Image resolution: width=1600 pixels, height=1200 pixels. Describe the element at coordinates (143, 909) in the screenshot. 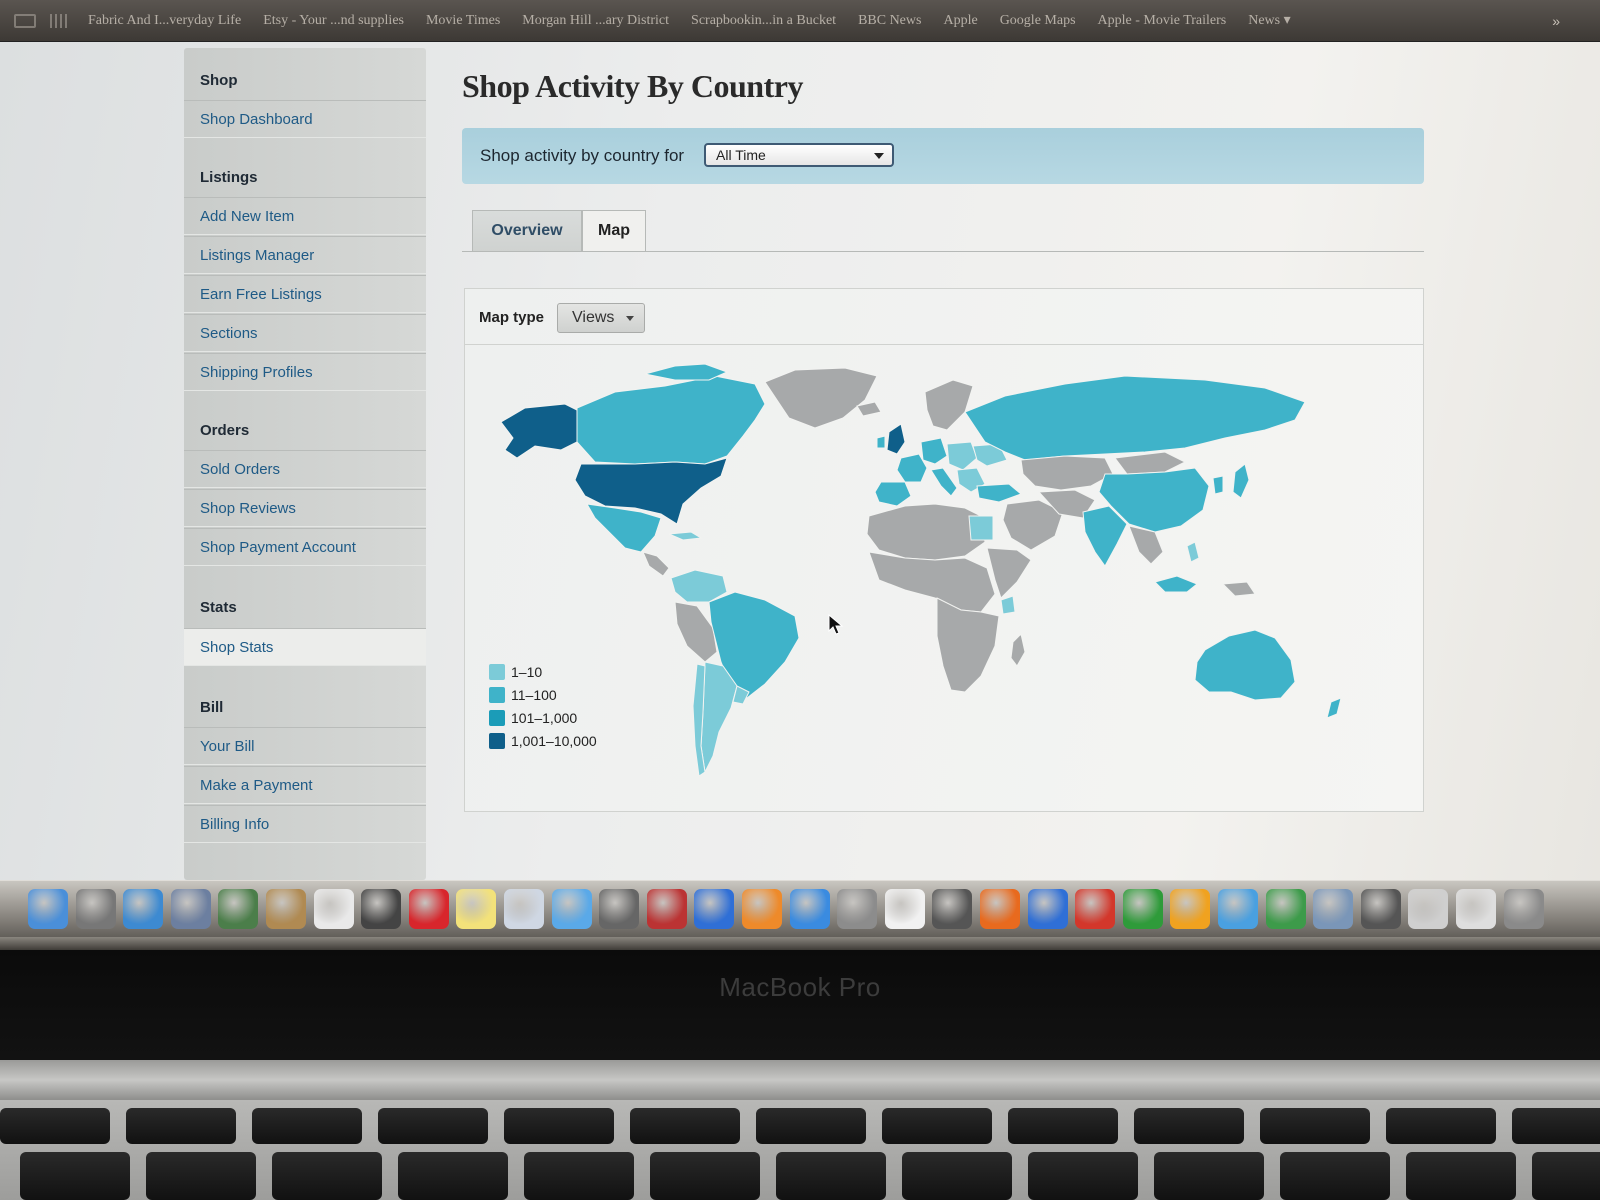

I see `safari-icon` at that location.